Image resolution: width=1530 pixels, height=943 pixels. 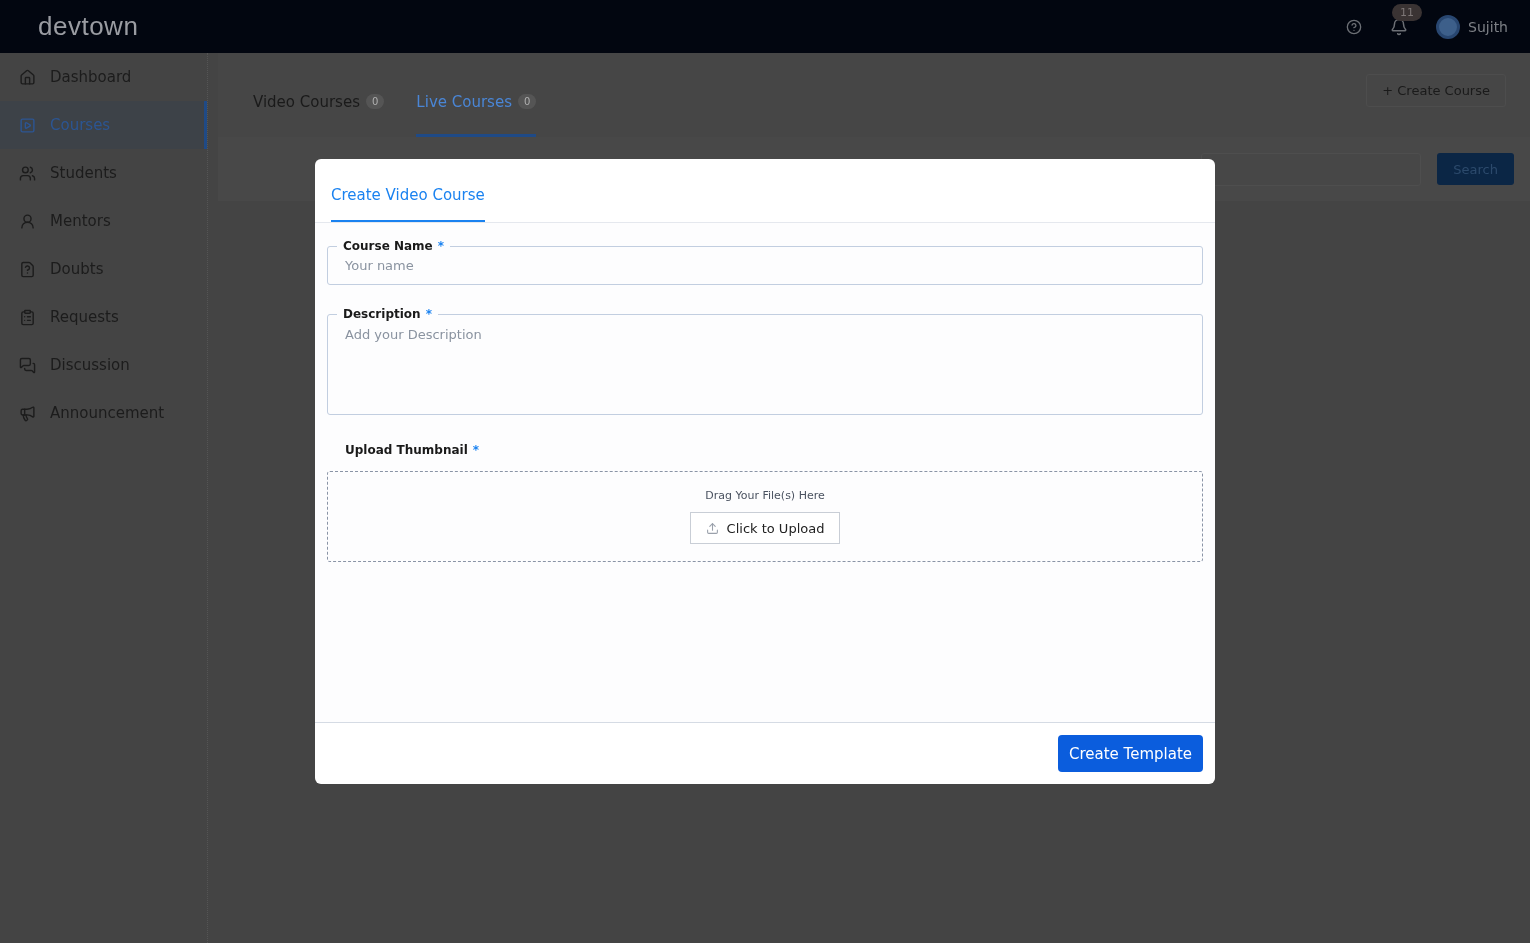 I want to click on megaphone-icon, so click(x=27, y=413).